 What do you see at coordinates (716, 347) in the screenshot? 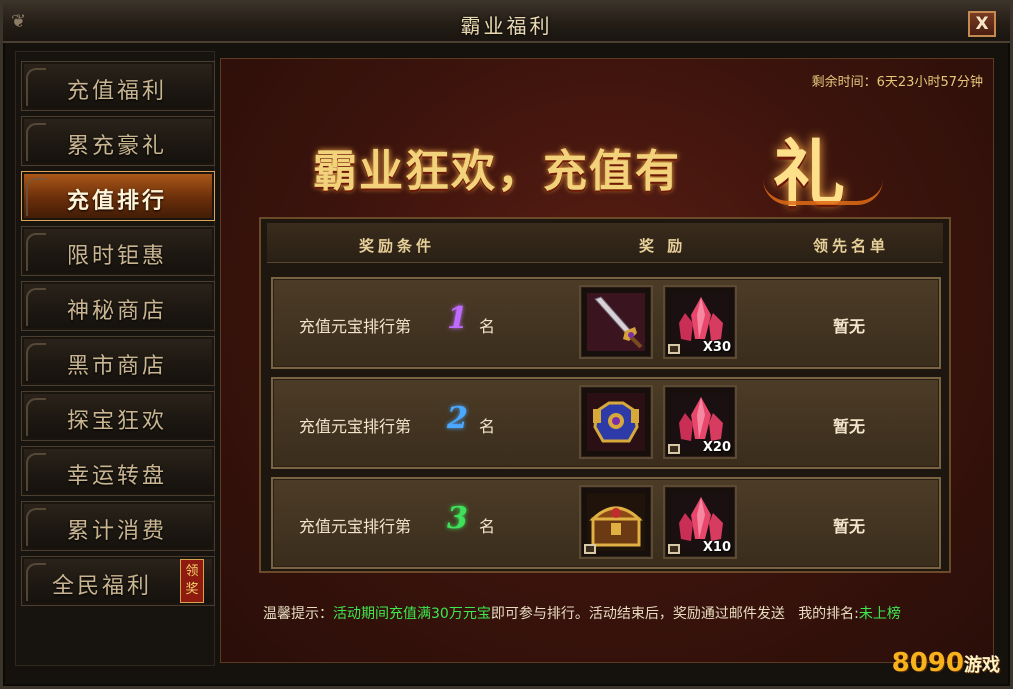
I see `reward-quantity: X30` at bounding box center [716, 347].